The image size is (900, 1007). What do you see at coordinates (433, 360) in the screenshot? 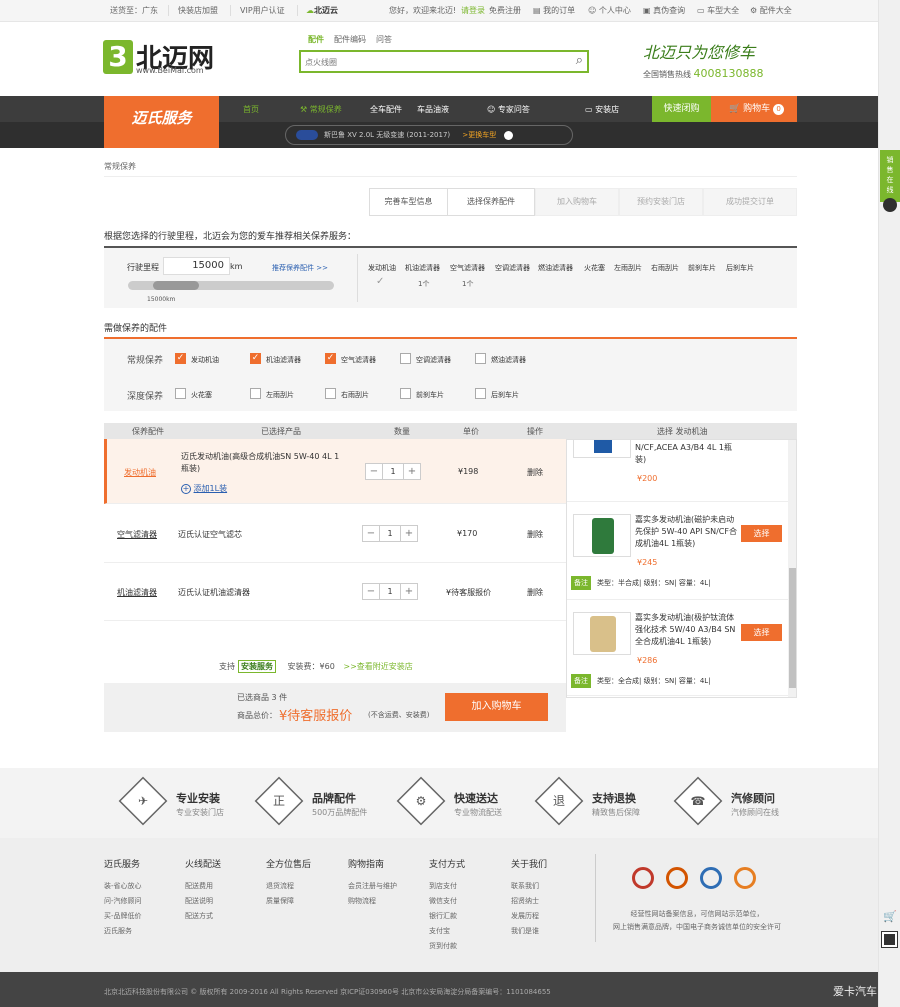
I see `checkbox-label: 空调滤清器` at bounding box center [433, 360].